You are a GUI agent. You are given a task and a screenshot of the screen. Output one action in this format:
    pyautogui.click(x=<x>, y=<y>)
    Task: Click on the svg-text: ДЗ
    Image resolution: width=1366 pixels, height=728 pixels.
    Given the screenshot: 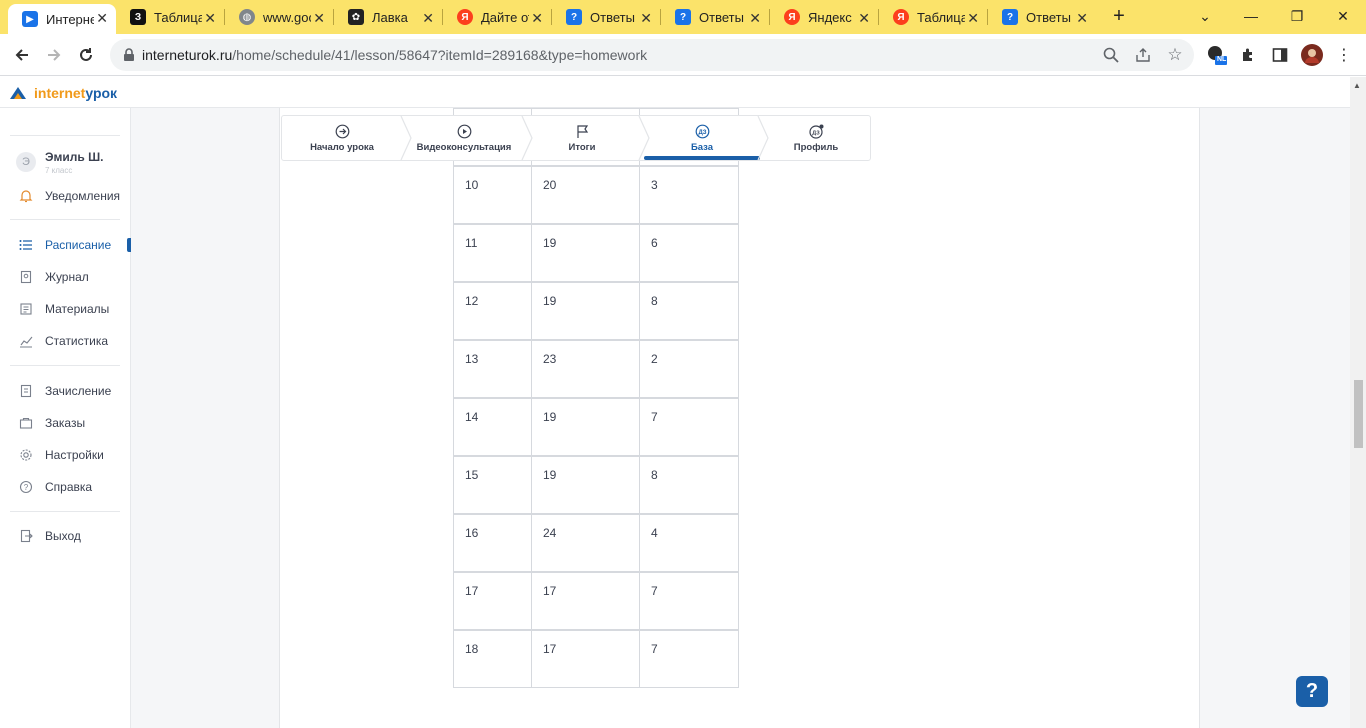 What is the action you would take?
    pyautogui.click(x=702, y=133)
    